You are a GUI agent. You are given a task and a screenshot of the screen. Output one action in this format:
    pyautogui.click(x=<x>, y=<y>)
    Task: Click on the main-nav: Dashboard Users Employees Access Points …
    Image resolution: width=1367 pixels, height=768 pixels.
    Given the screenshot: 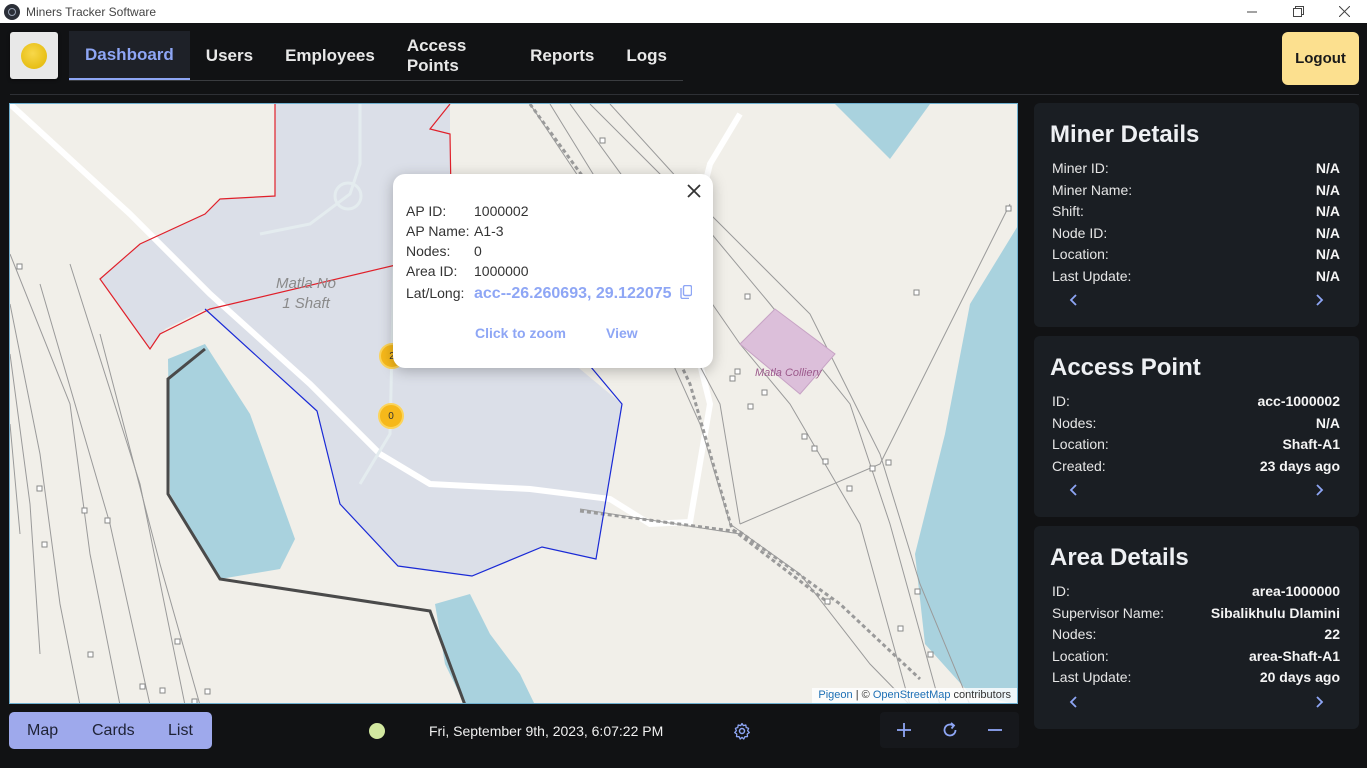 What is the action you would take?
    pyautogui.click(x=376, y=56)
    